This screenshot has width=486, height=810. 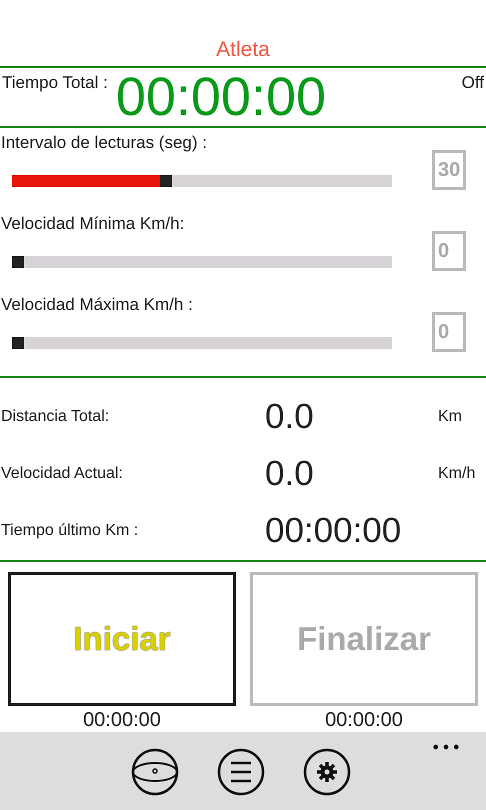 I want to click on action-button: Iniciar, so click(x=122, y=639).